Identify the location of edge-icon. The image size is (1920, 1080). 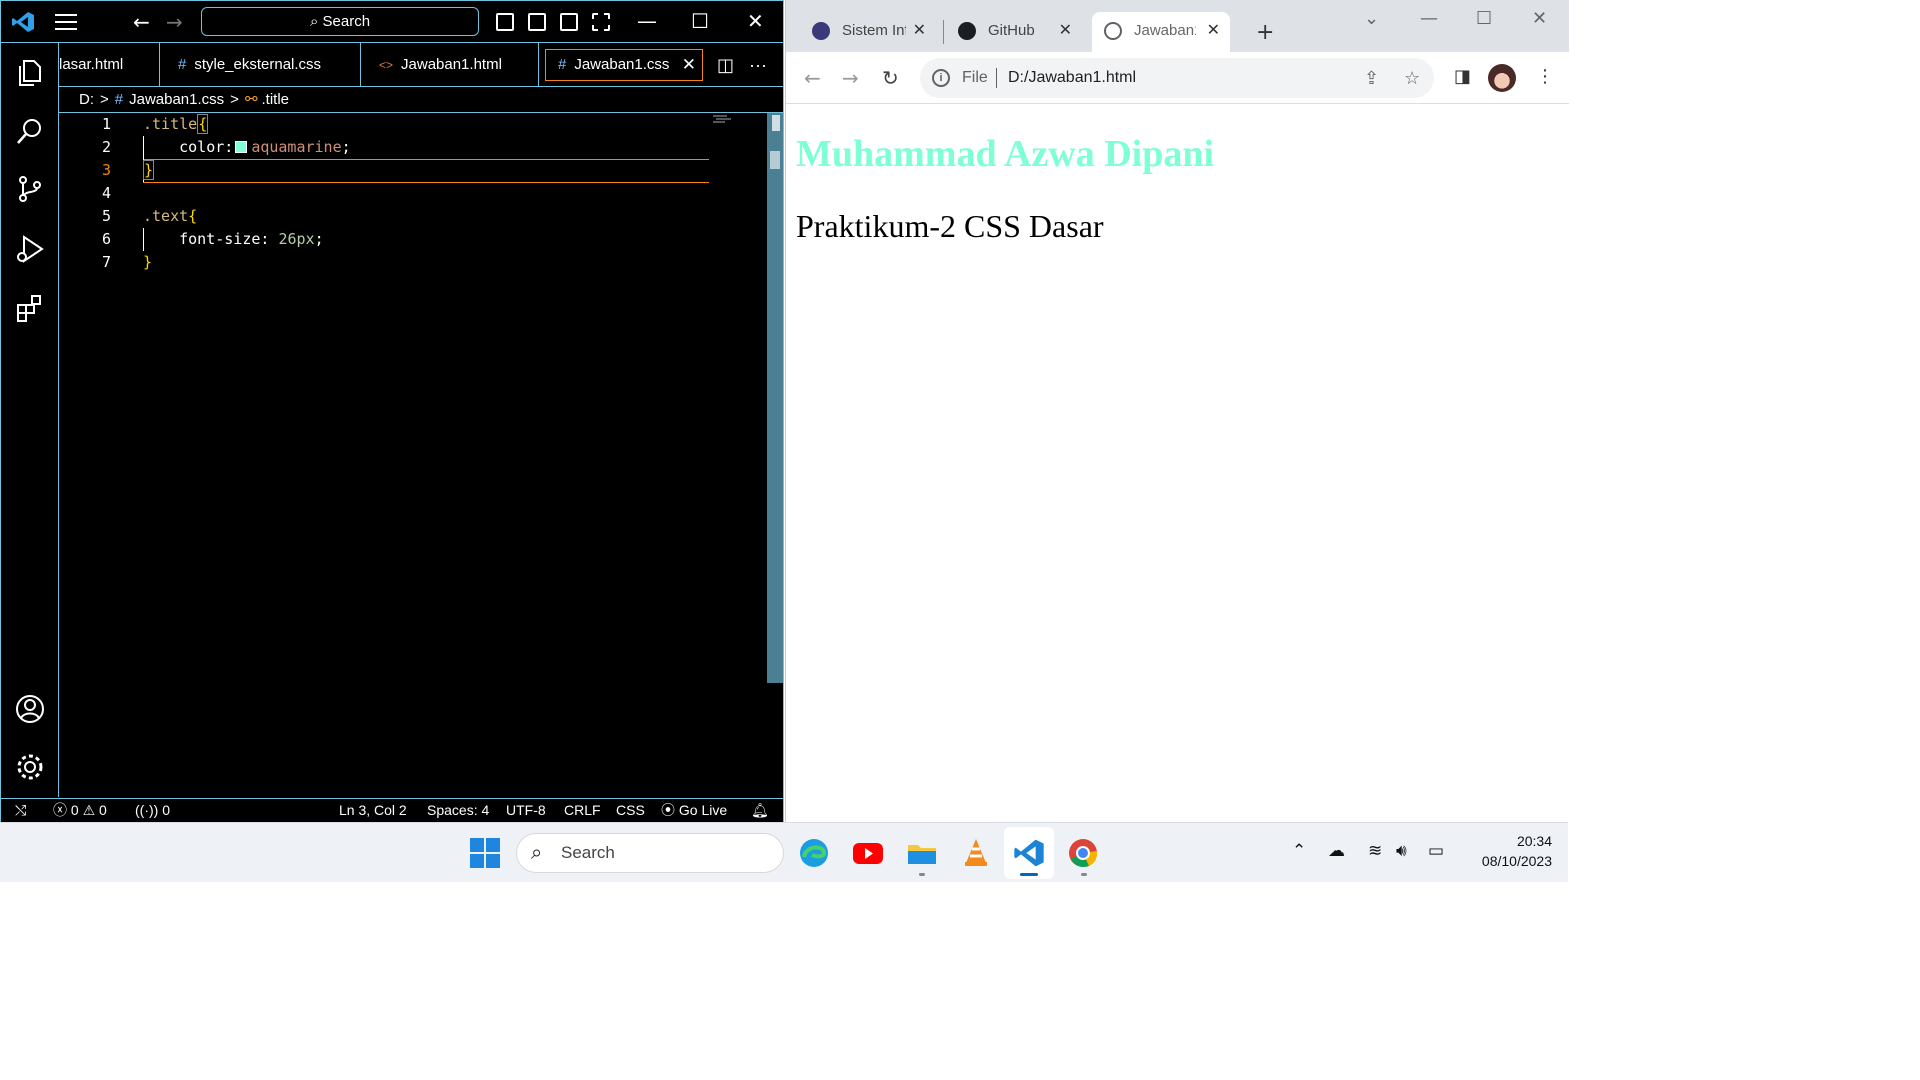
(814, 853).